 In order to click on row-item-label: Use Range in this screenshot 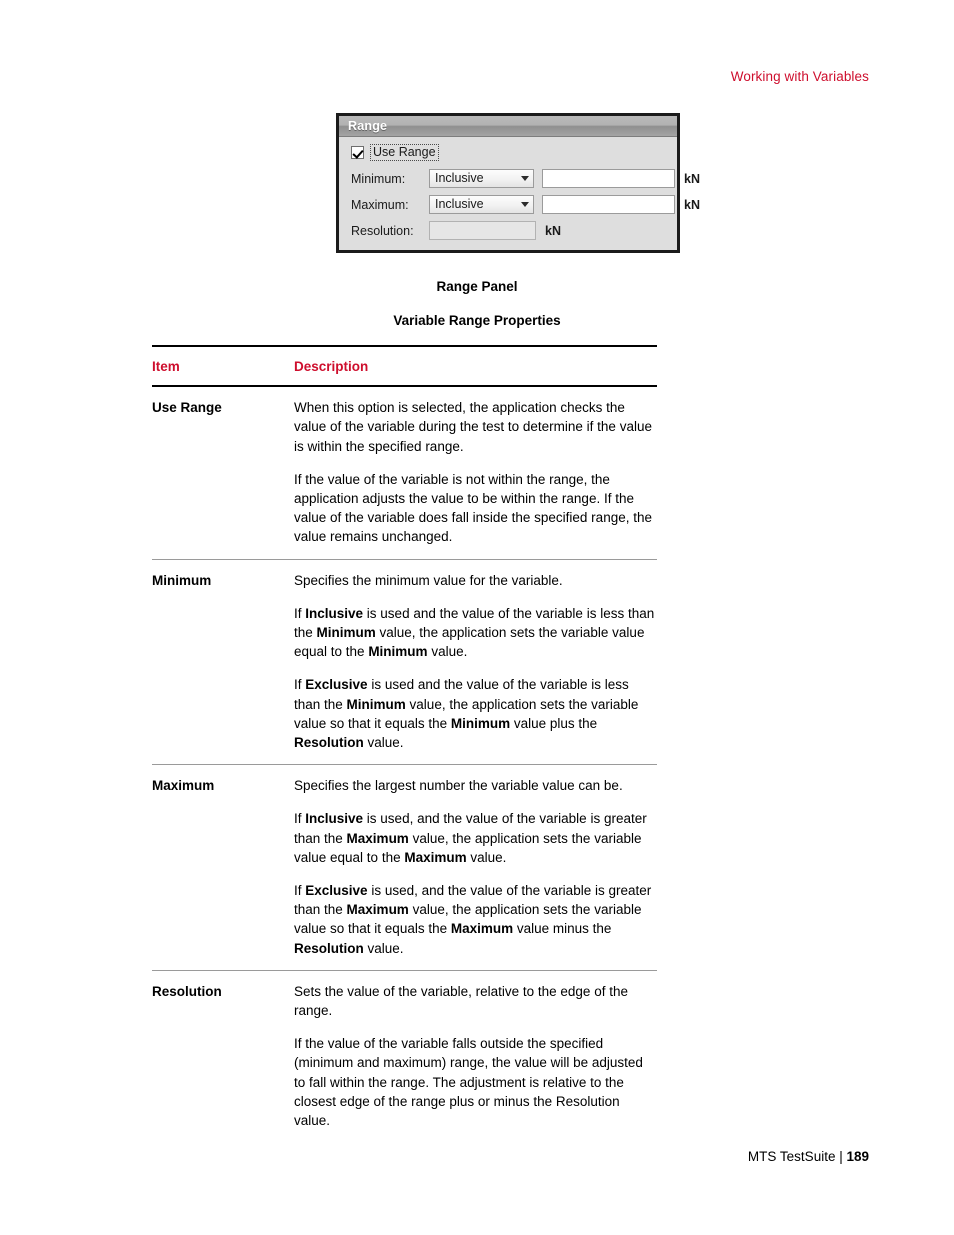, I will do `click(187, 408)`.